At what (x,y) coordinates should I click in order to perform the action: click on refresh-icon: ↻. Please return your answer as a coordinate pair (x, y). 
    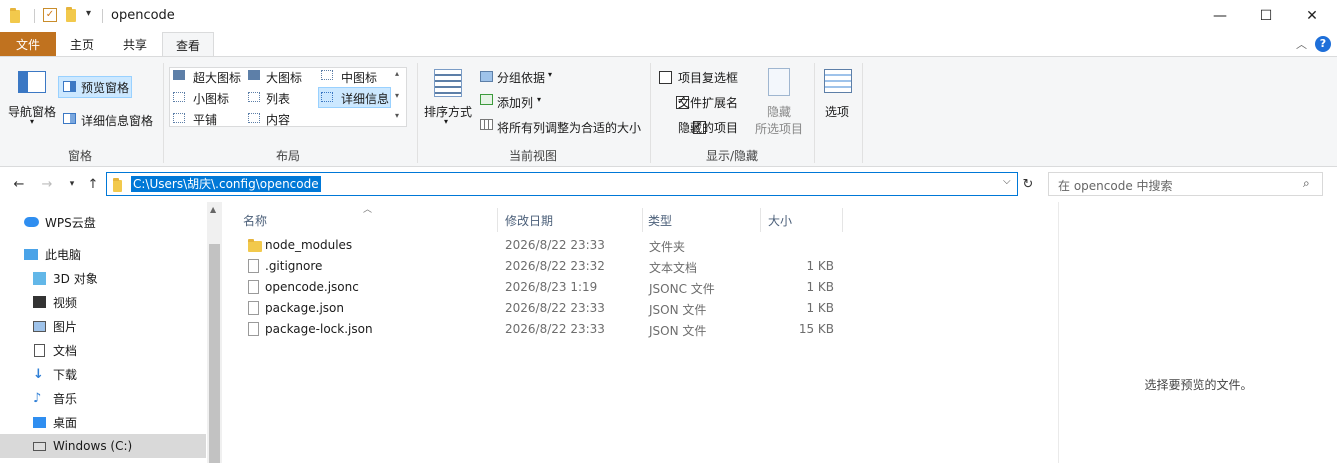
    Looking at the image, I should click on (1028, 184).